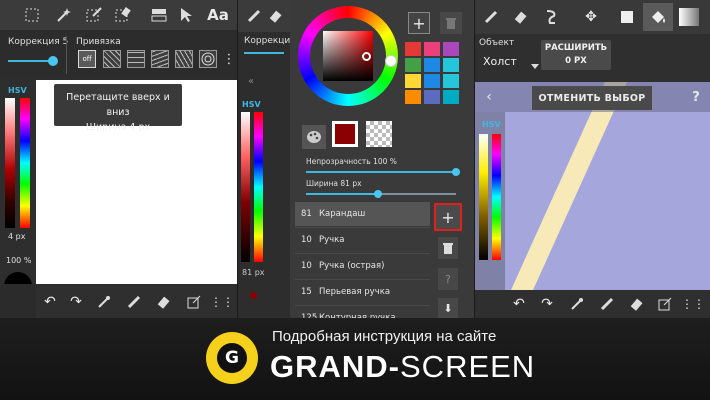  Describe the element at coordinates (576, 55) in the screenshot. I see `expand-button: РАСШИРИТЬ 0 PX` at that location.